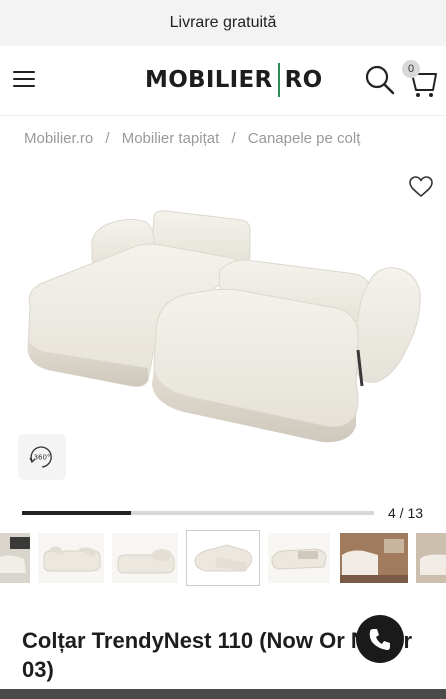 Image resolution: width=446 pixels, height=699 pixels. I want to click on thumbnail-strip, so click(223, 558).